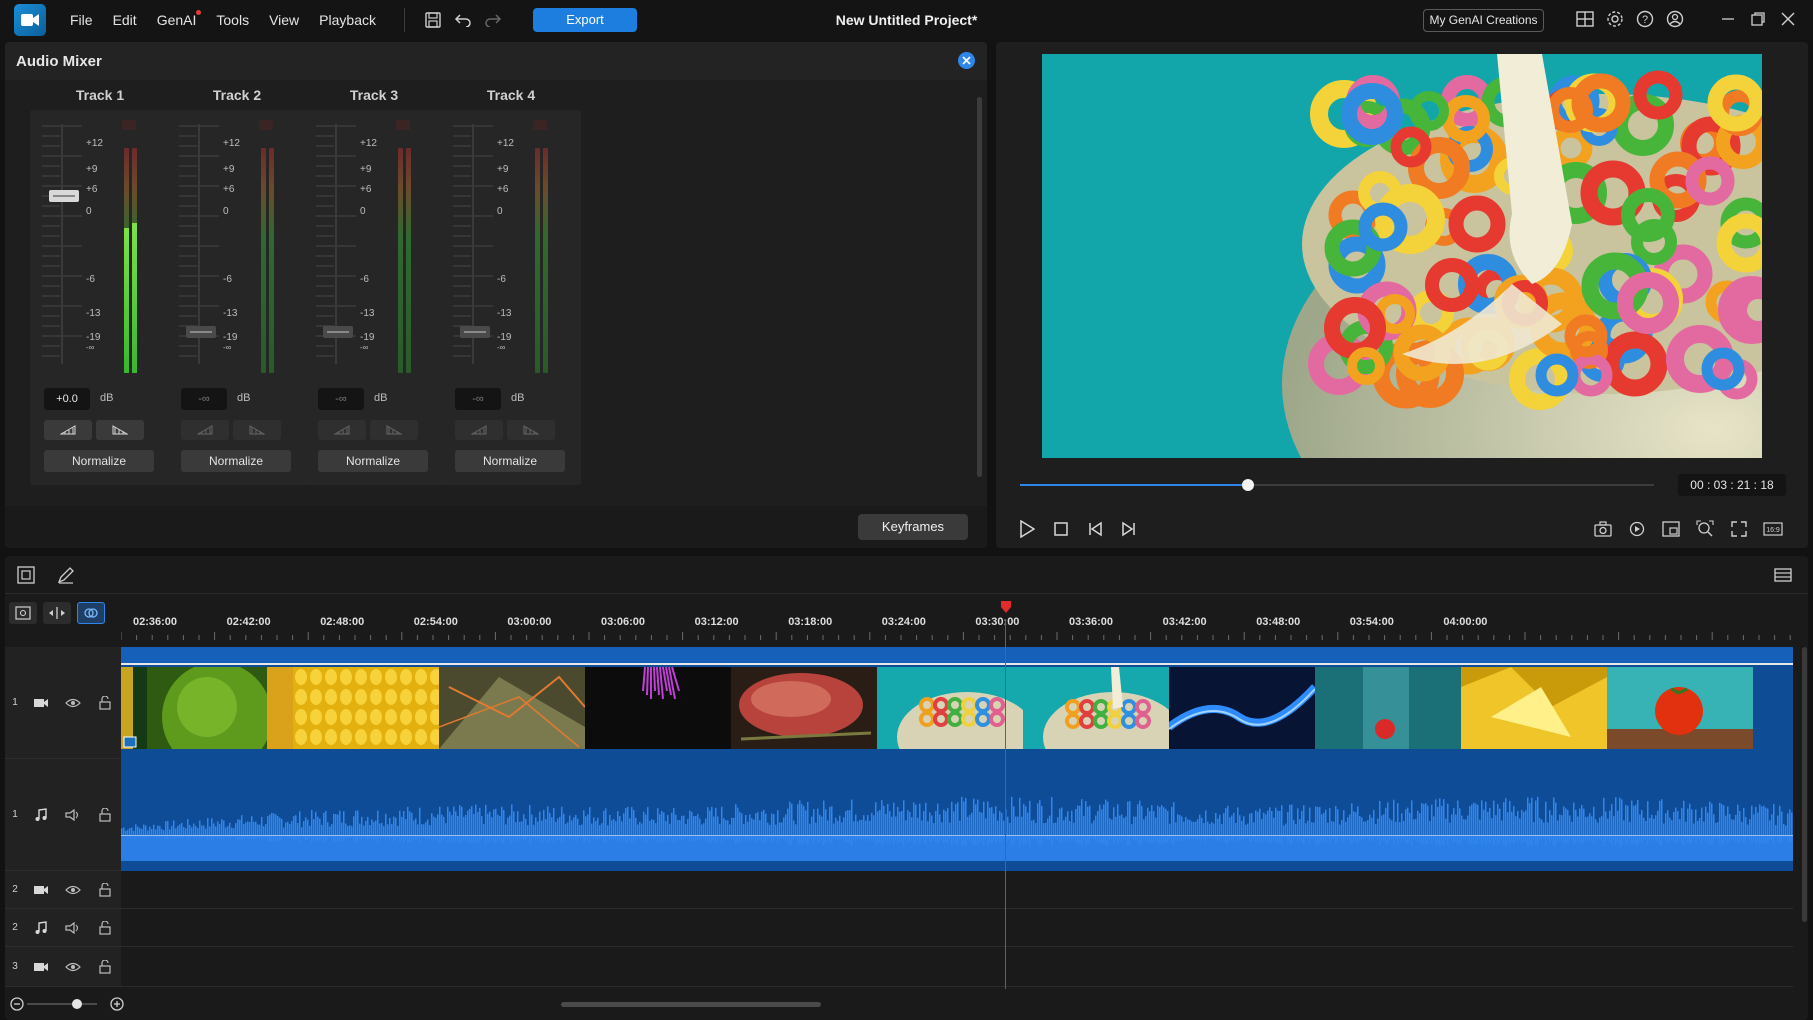 Image resolution: width=1813 pixels, height=1020 pixels. Describe the element at coordinates (691, 1004) in the screenshot. I see `timeline-horizontal-scrollbar` at that location.